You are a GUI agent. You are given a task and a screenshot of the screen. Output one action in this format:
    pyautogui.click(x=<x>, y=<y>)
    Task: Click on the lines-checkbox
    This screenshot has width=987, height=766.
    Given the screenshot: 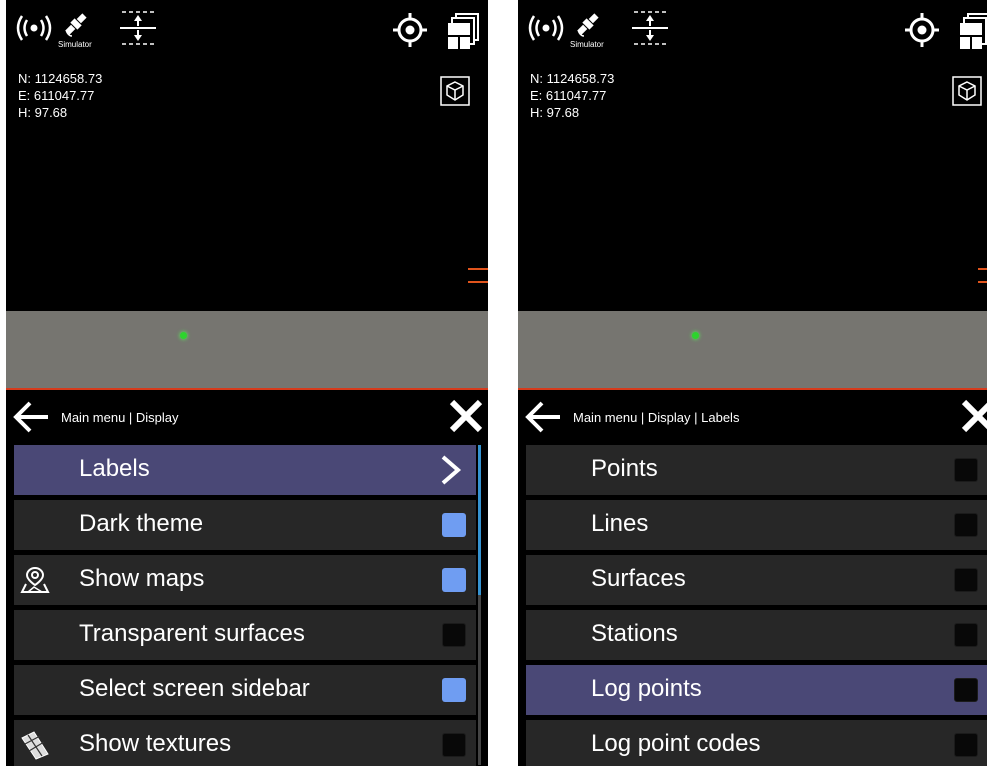 What is the action you would take?
    pyautogui.click(x=966, y=525)
    